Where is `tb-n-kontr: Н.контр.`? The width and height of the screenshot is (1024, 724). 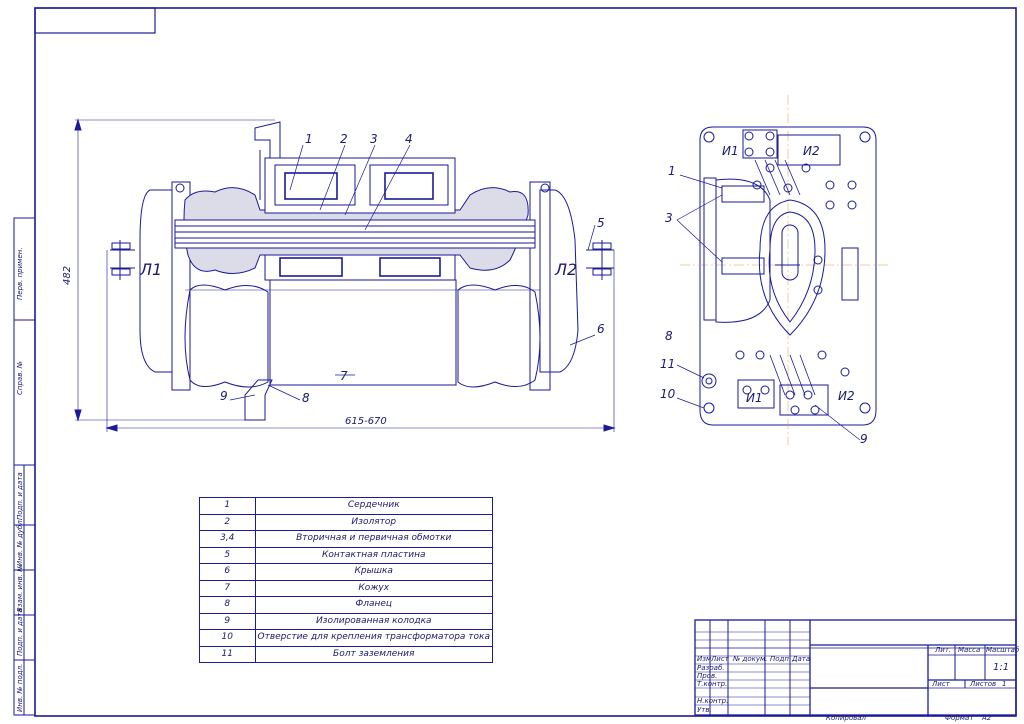
tb-n-kontr: Н.контр. is located at coordinates (713, 701).